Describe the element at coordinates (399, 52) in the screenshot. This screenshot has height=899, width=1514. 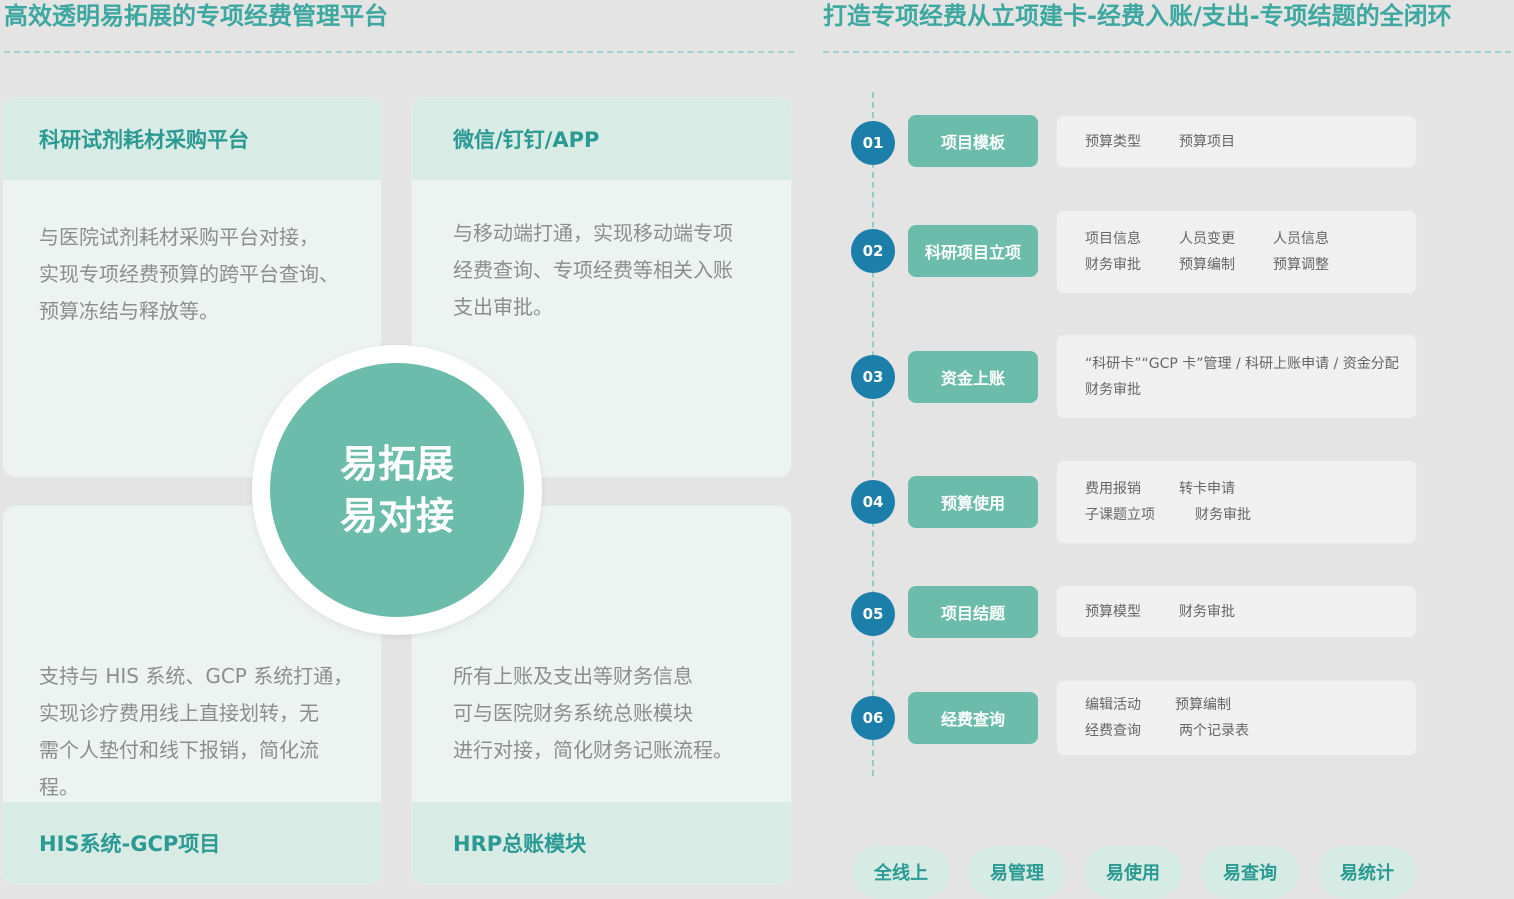
I see `left-divider` at that location.